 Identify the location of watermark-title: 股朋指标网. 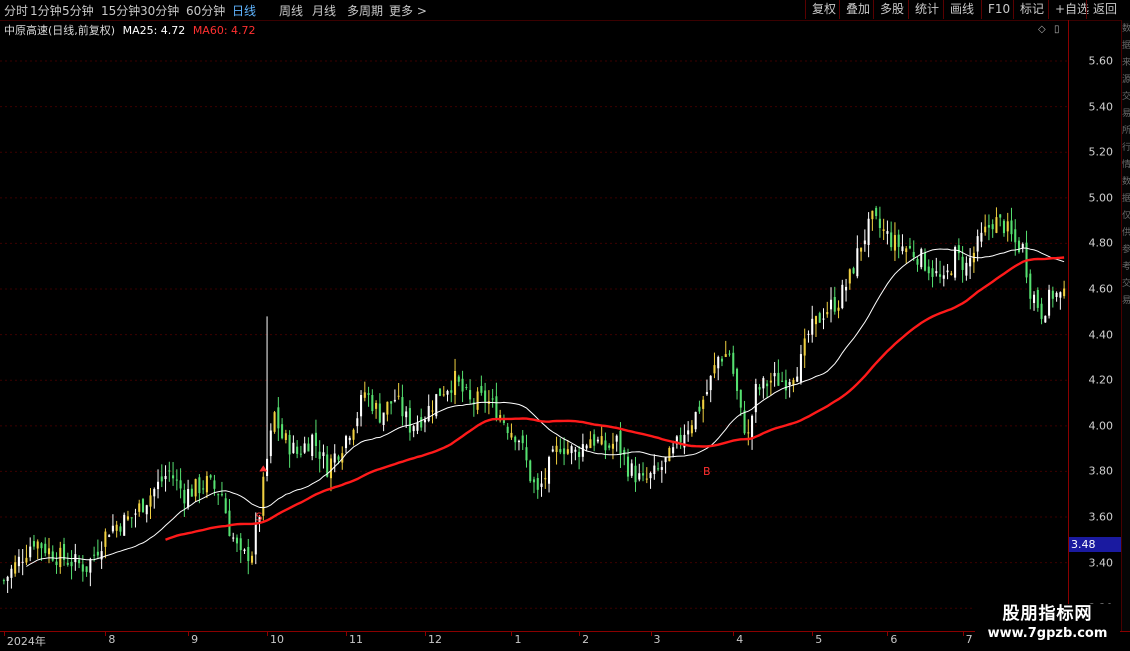
(1047, 614).